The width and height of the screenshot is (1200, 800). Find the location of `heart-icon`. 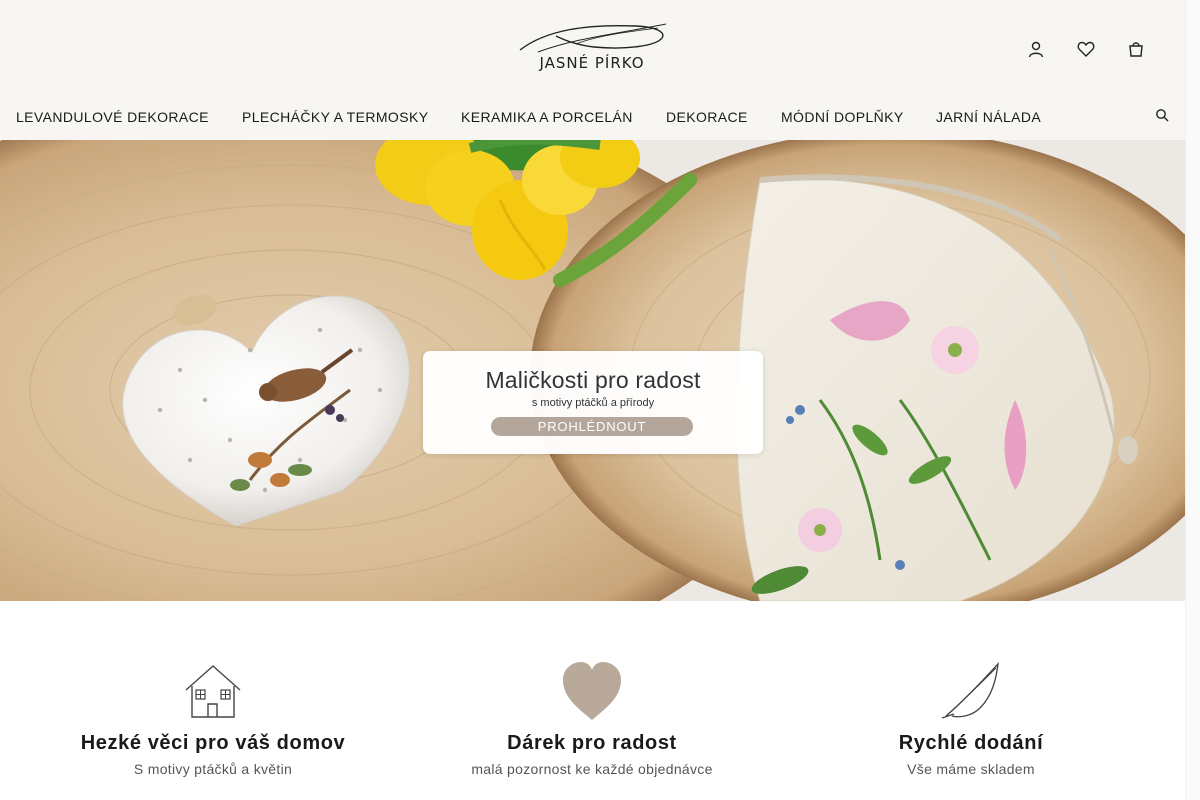

heart-icon is located at coordinates (592, 691).